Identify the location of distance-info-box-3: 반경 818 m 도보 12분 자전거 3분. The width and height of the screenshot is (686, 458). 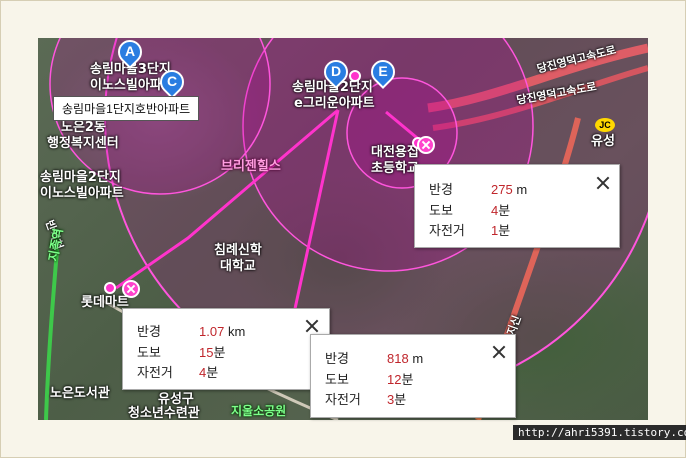
(413, 376).